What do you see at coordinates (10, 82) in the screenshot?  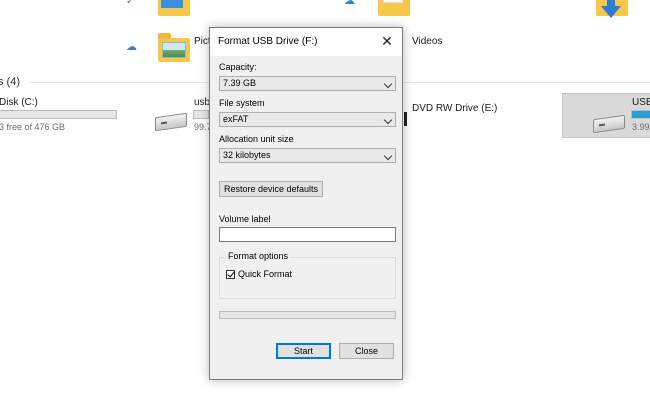 I see `section-header: s (4)` at bounding box center [10, 82].